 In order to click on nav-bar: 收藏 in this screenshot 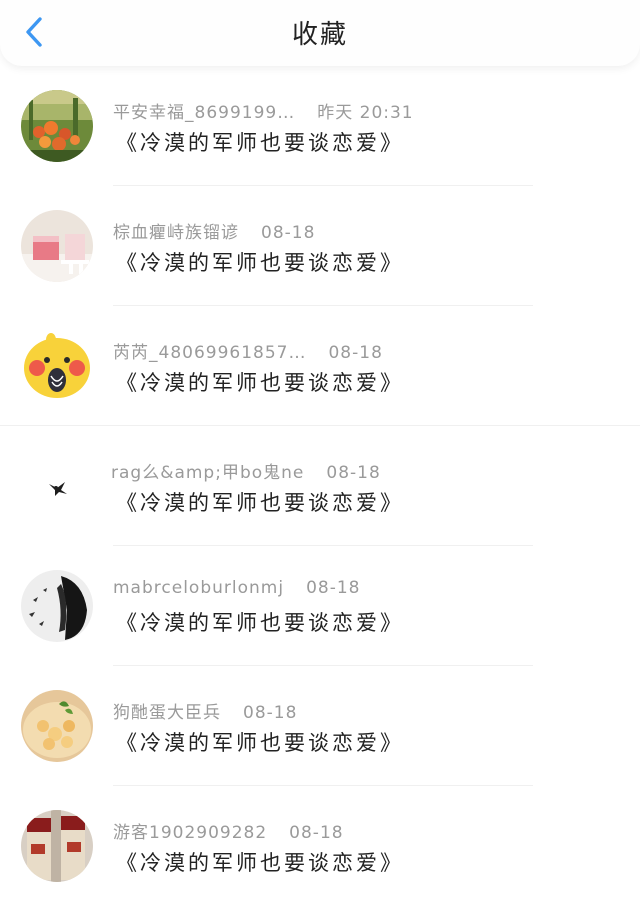, I will do `click(320, 33)`.